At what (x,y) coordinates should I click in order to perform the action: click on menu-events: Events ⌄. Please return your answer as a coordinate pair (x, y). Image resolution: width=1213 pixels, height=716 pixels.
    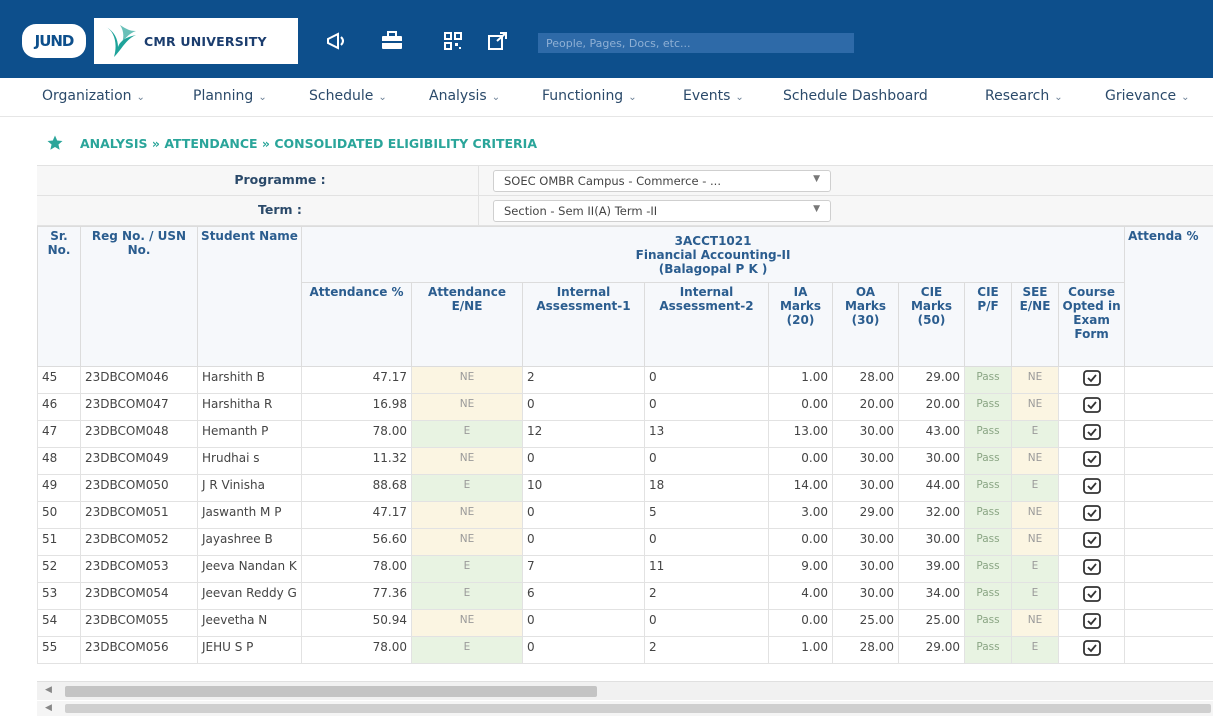
    Looking at the image, I should click on (713, 96).